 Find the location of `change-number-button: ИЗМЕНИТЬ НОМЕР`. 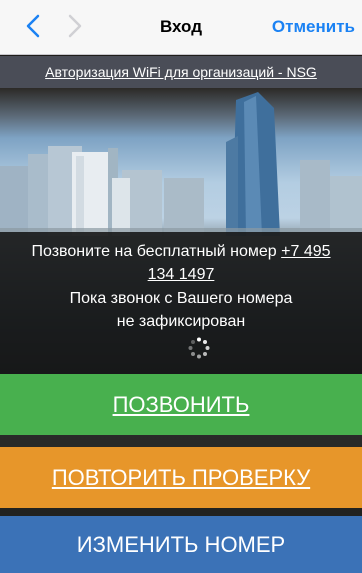

change-number-button: ИЗМЕНИТЬ НОМЕР is located at coordinates (181, 544).